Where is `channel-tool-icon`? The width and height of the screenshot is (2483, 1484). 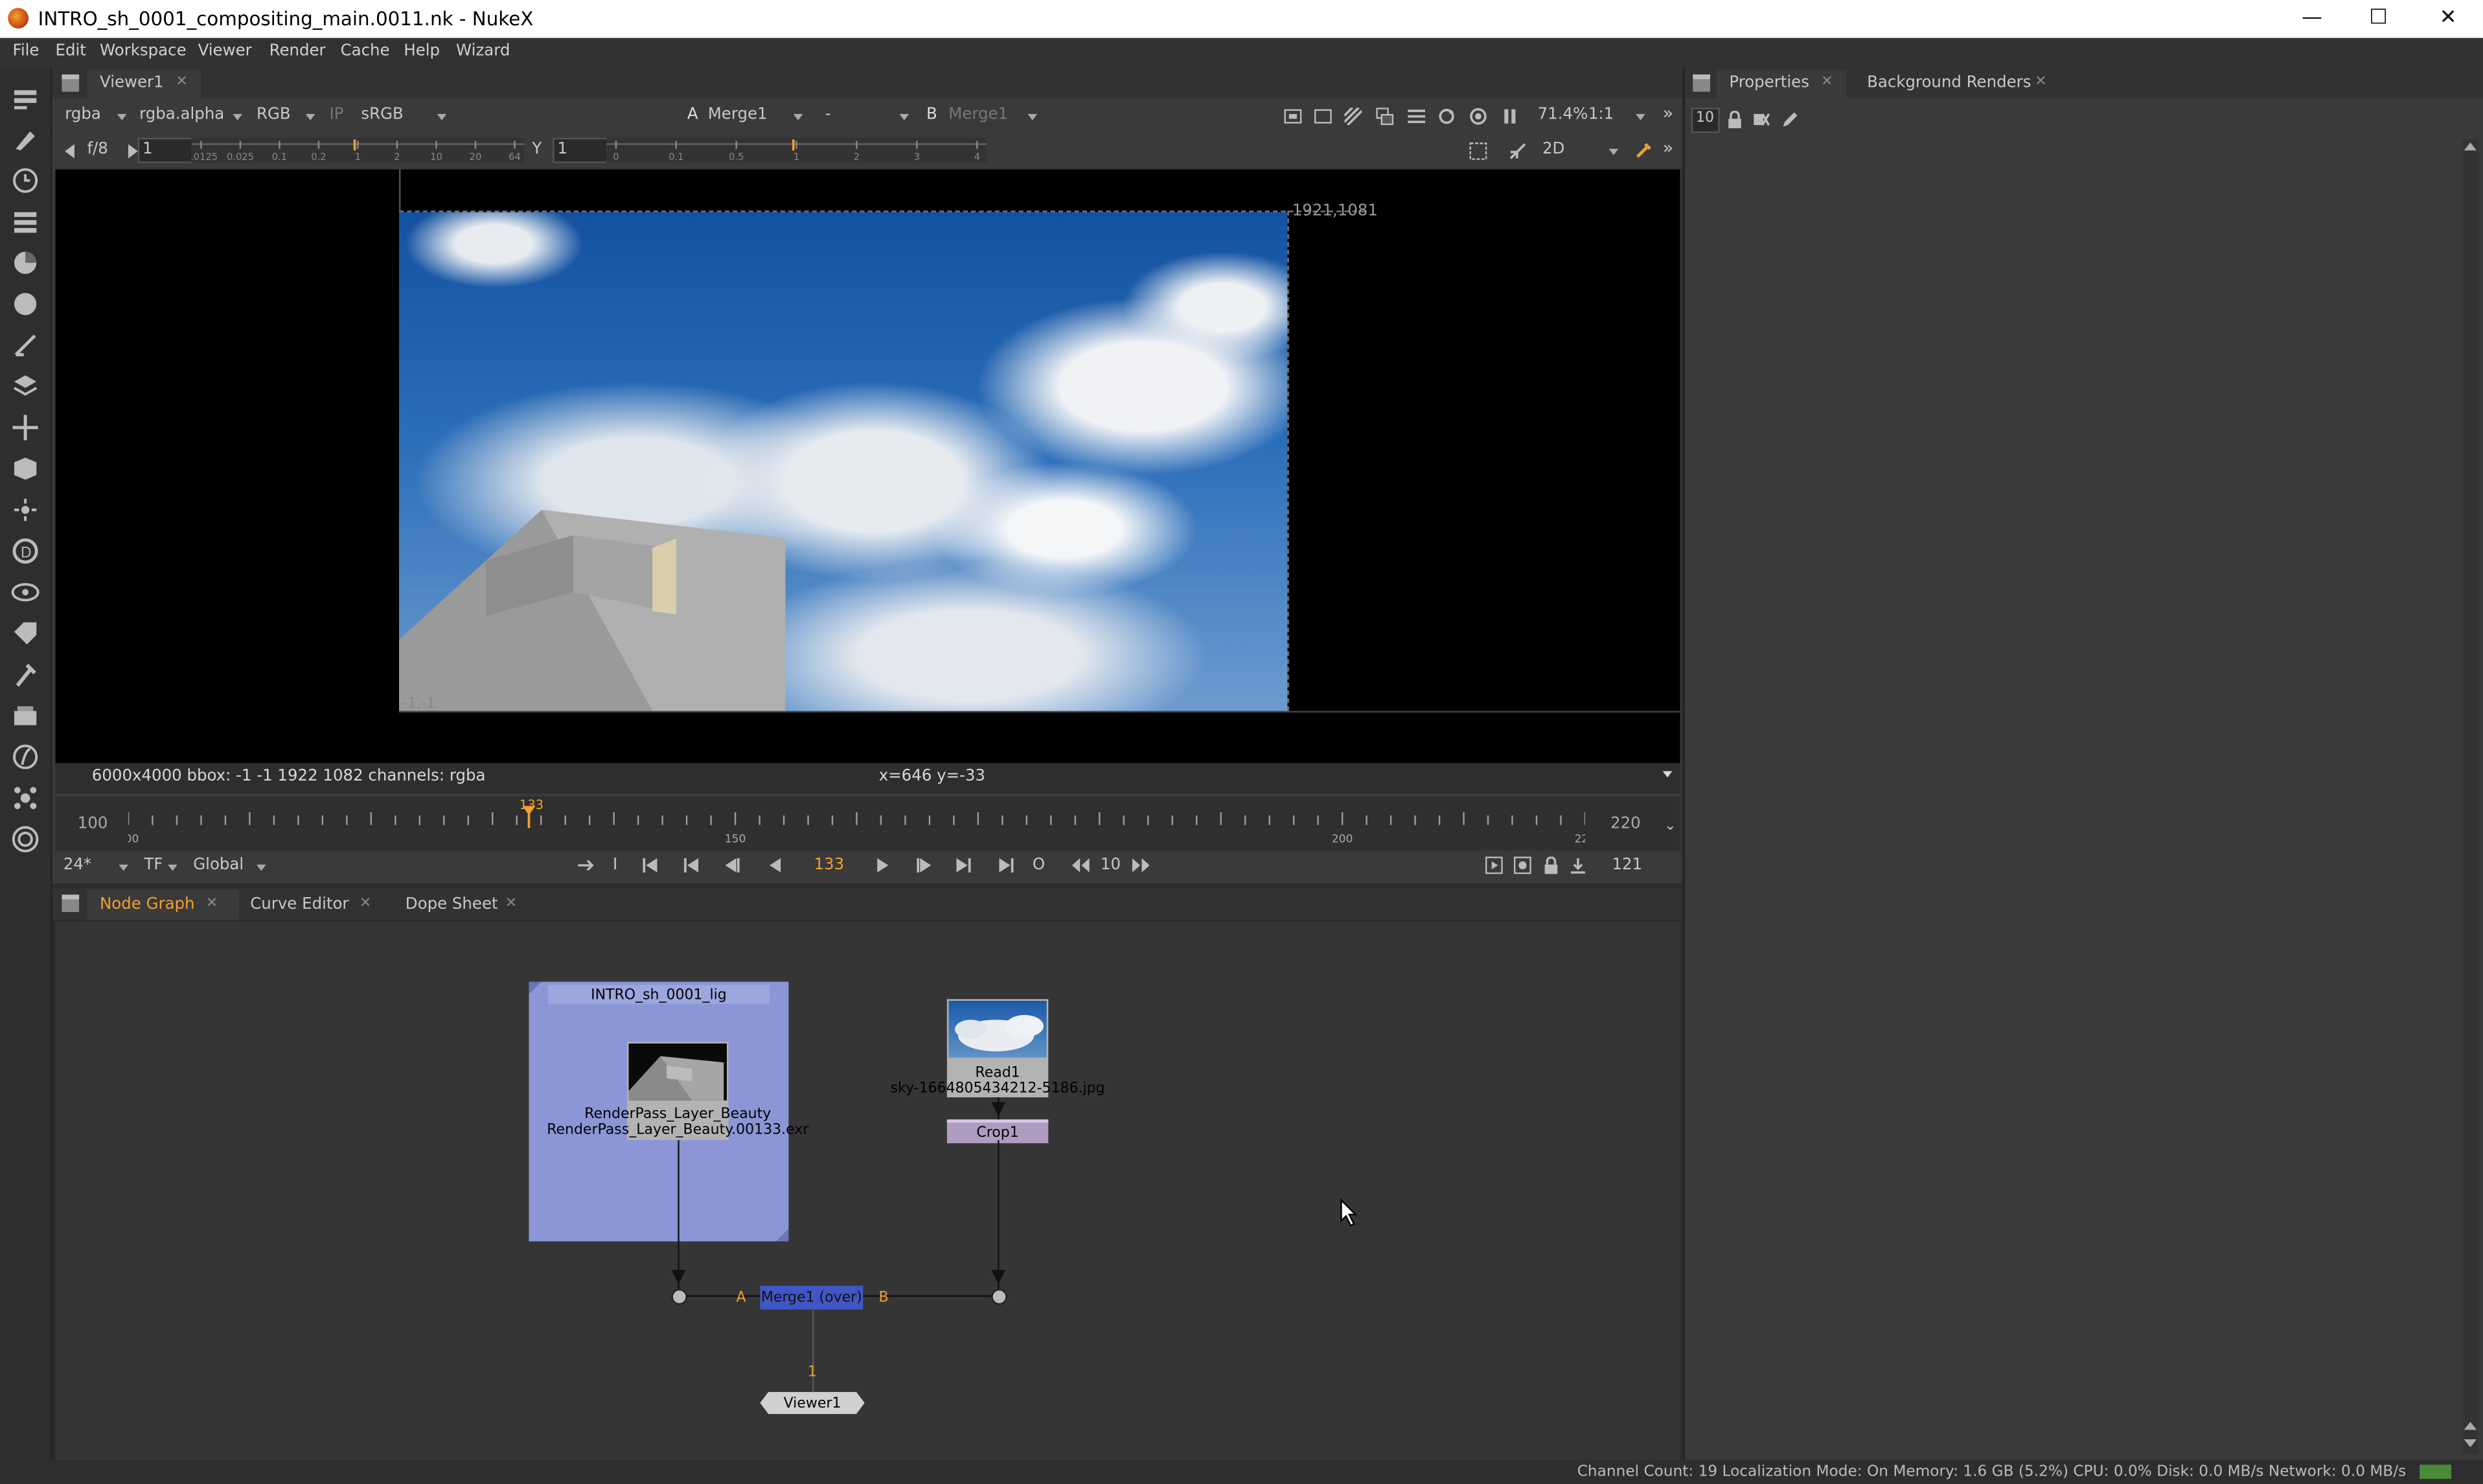 channel-tool-icon is located at coordinates (25, 221).